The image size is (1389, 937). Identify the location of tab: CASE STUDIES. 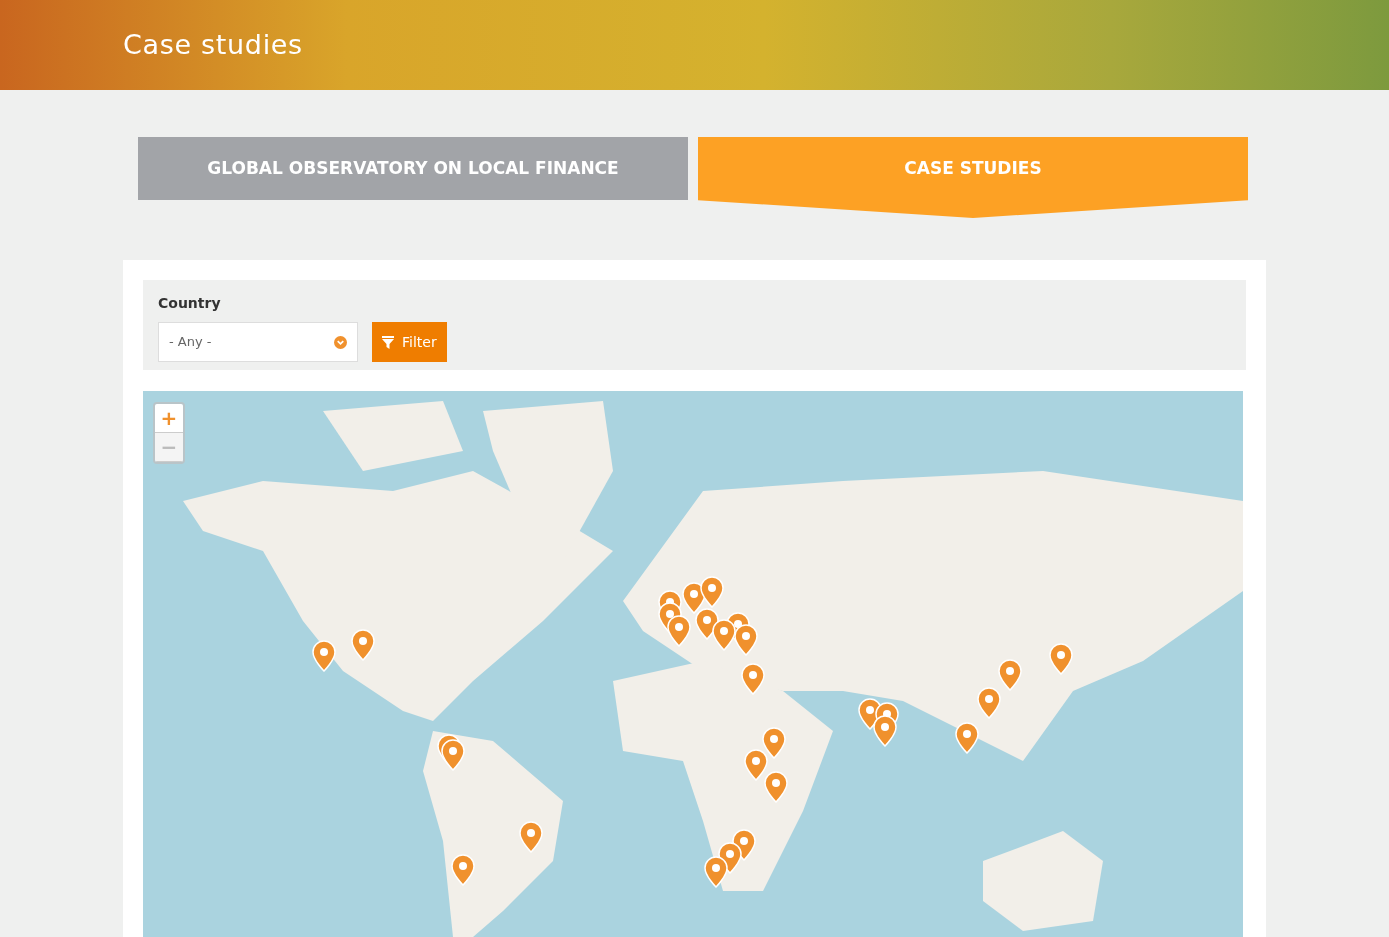
(973, 177).